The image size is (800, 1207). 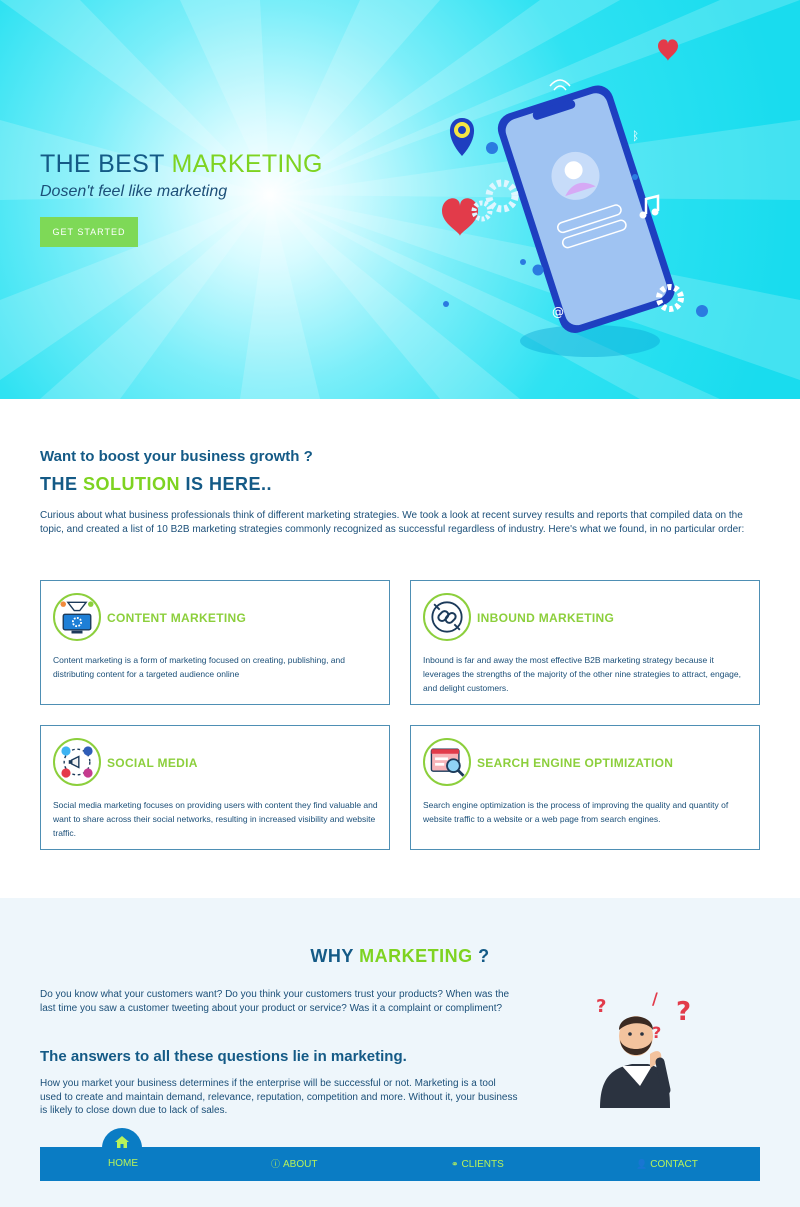 I want to click on nav-label-about: ABOUT, so click(x=300, y=1164).